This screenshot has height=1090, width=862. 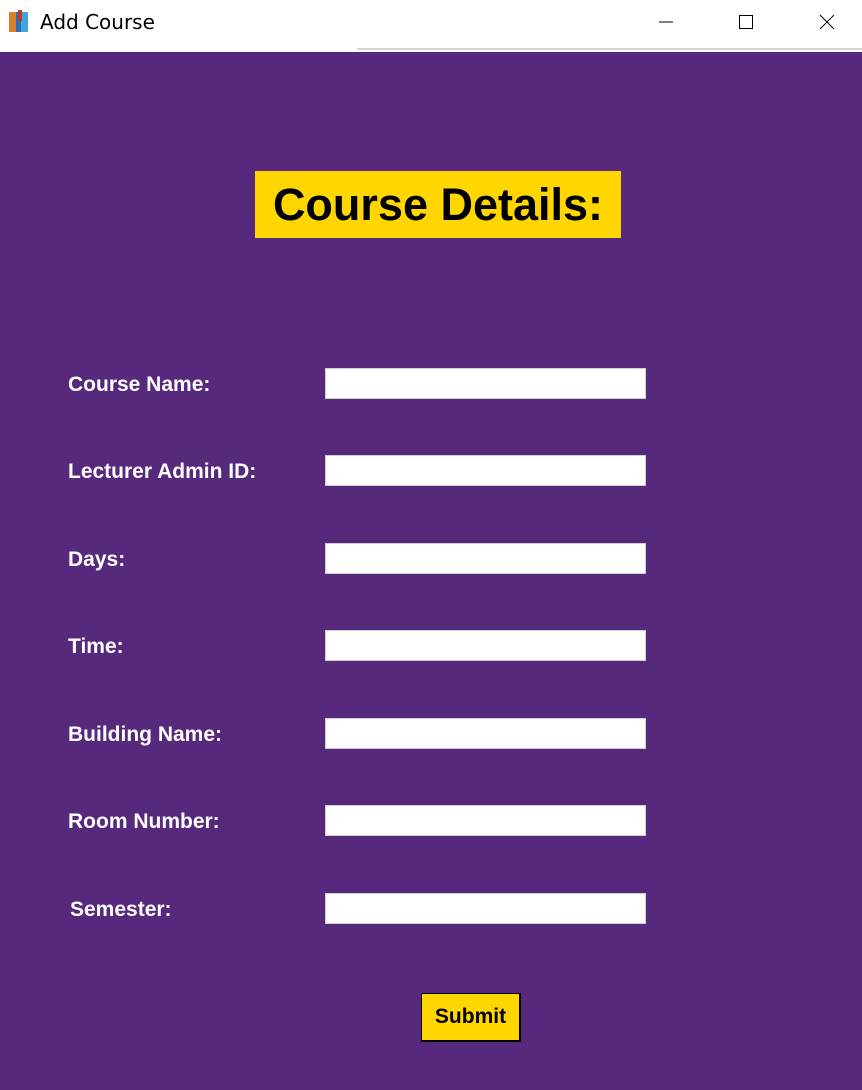 I want to click on submit-button: Submit, so click(x=471, y=1017).